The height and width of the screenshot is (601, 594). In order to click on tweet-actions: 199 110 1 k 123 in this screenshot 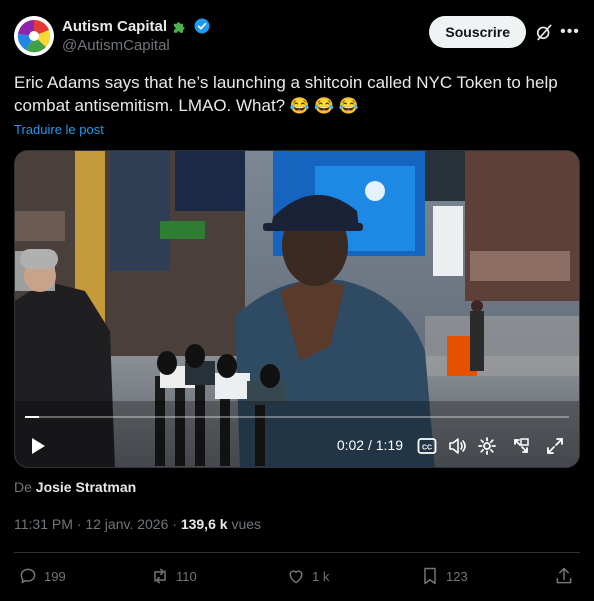, I will do `click(297, 577)`.